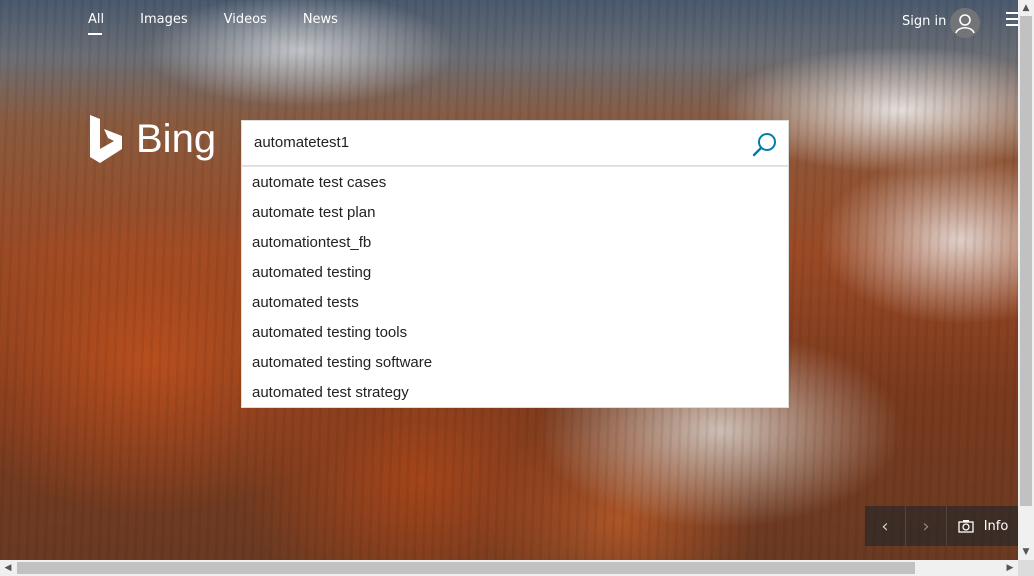 The width and height of the screenshot is (1034, 576). I want to click on tab-all: All, so click(96, 23).